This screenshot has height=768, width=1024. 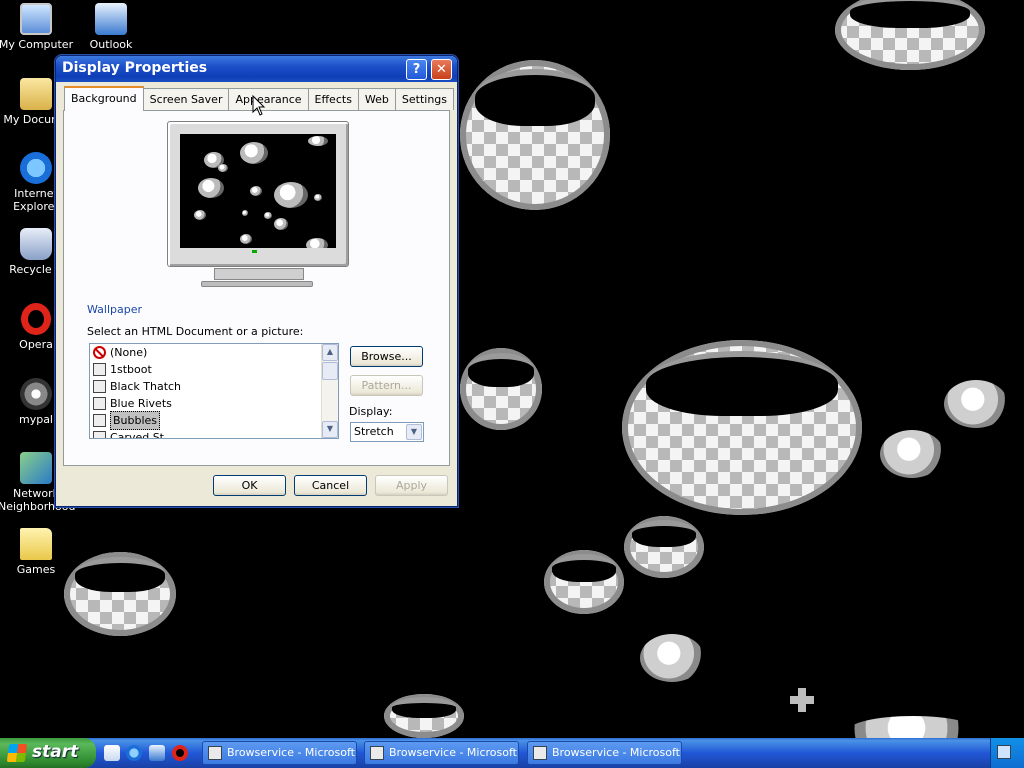 What do you see at coordinates (214, 369) in the screenshot?
I see `list-item: 1stboot` at bounding box center [214, 369].